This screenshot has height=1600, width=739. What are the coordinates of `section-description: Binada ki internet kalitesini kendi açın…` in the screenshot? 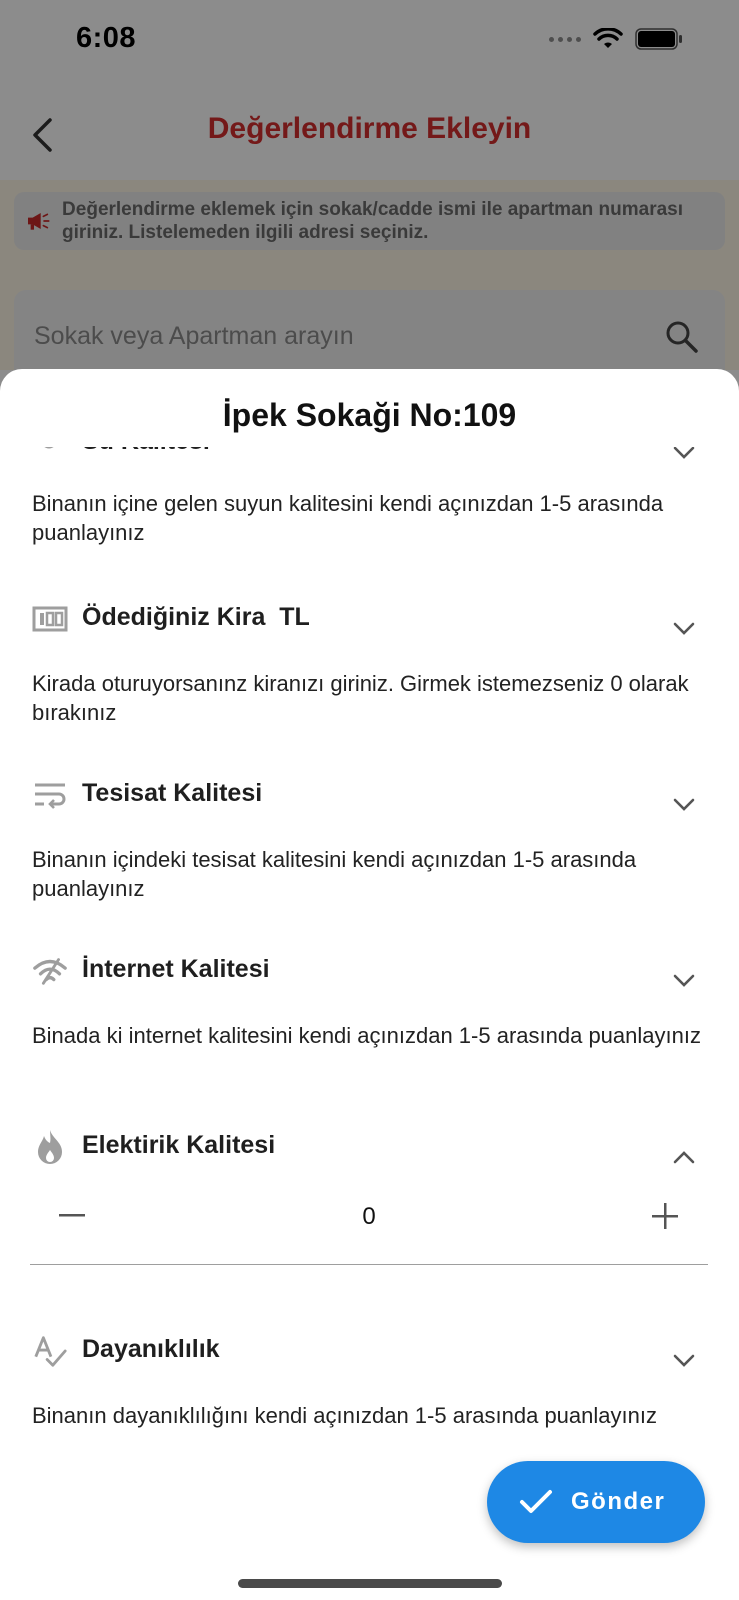 It's located at (366, 1035).